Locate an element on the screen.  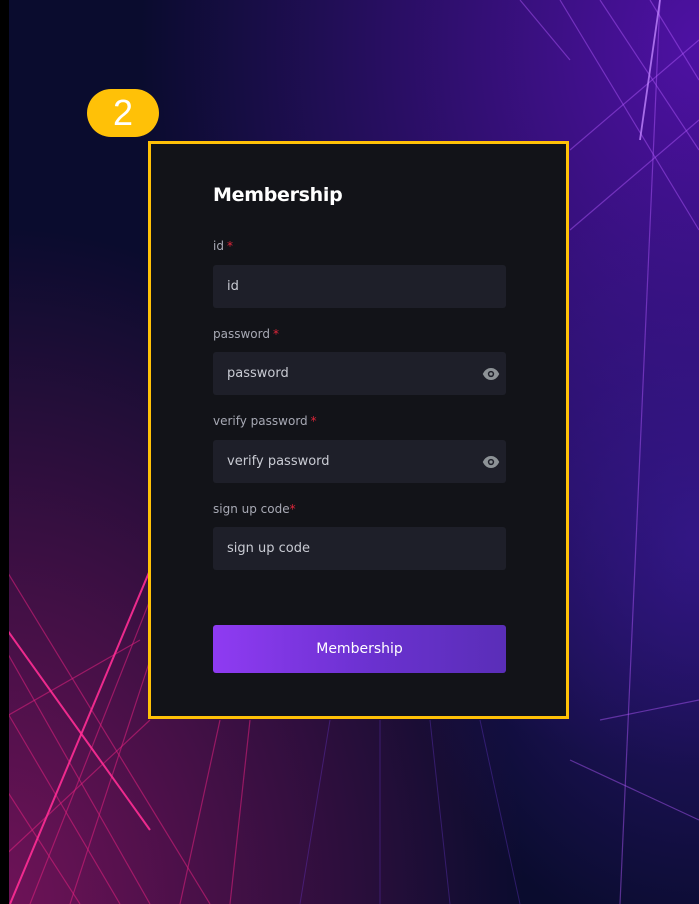
id-label: id * is located at coordinates (223, 246).